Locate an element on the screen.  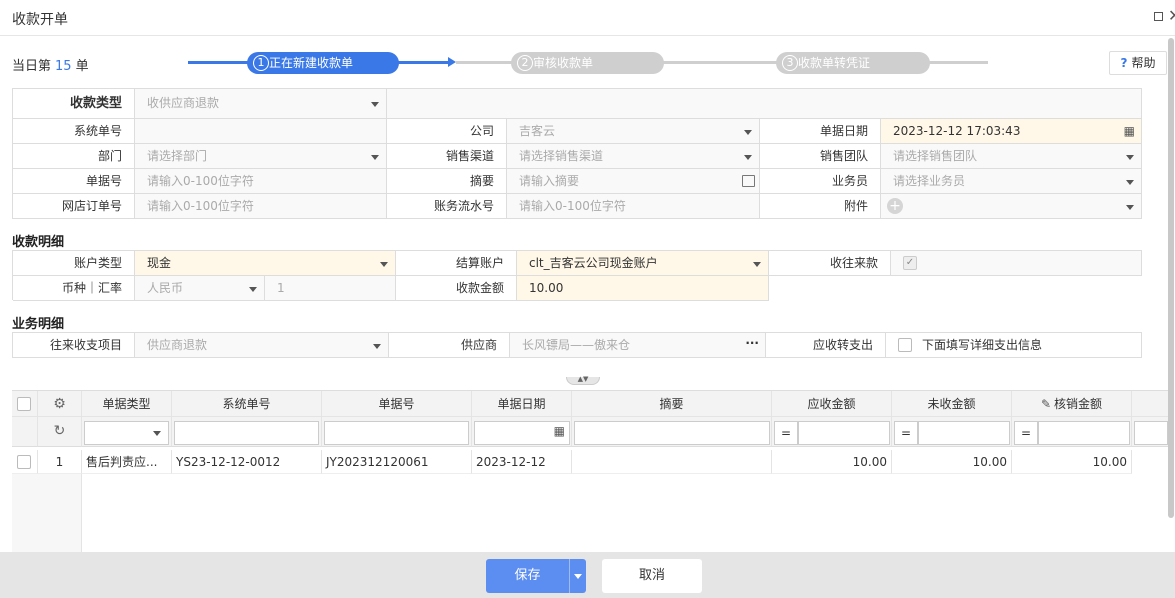
step-2-number: 2 is located at coordinates (525, 63).